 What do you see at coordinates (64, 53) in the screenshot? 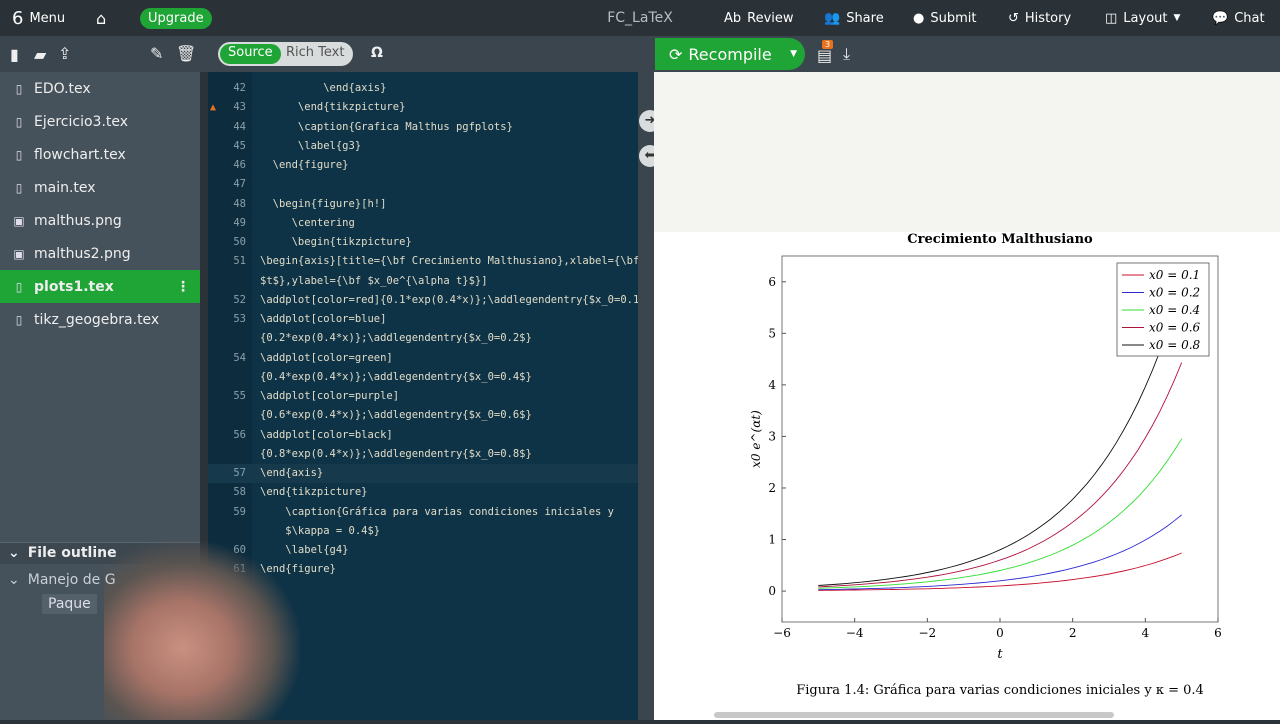
I see `upload-icon: ⇪` at bounding box center [64, 53].